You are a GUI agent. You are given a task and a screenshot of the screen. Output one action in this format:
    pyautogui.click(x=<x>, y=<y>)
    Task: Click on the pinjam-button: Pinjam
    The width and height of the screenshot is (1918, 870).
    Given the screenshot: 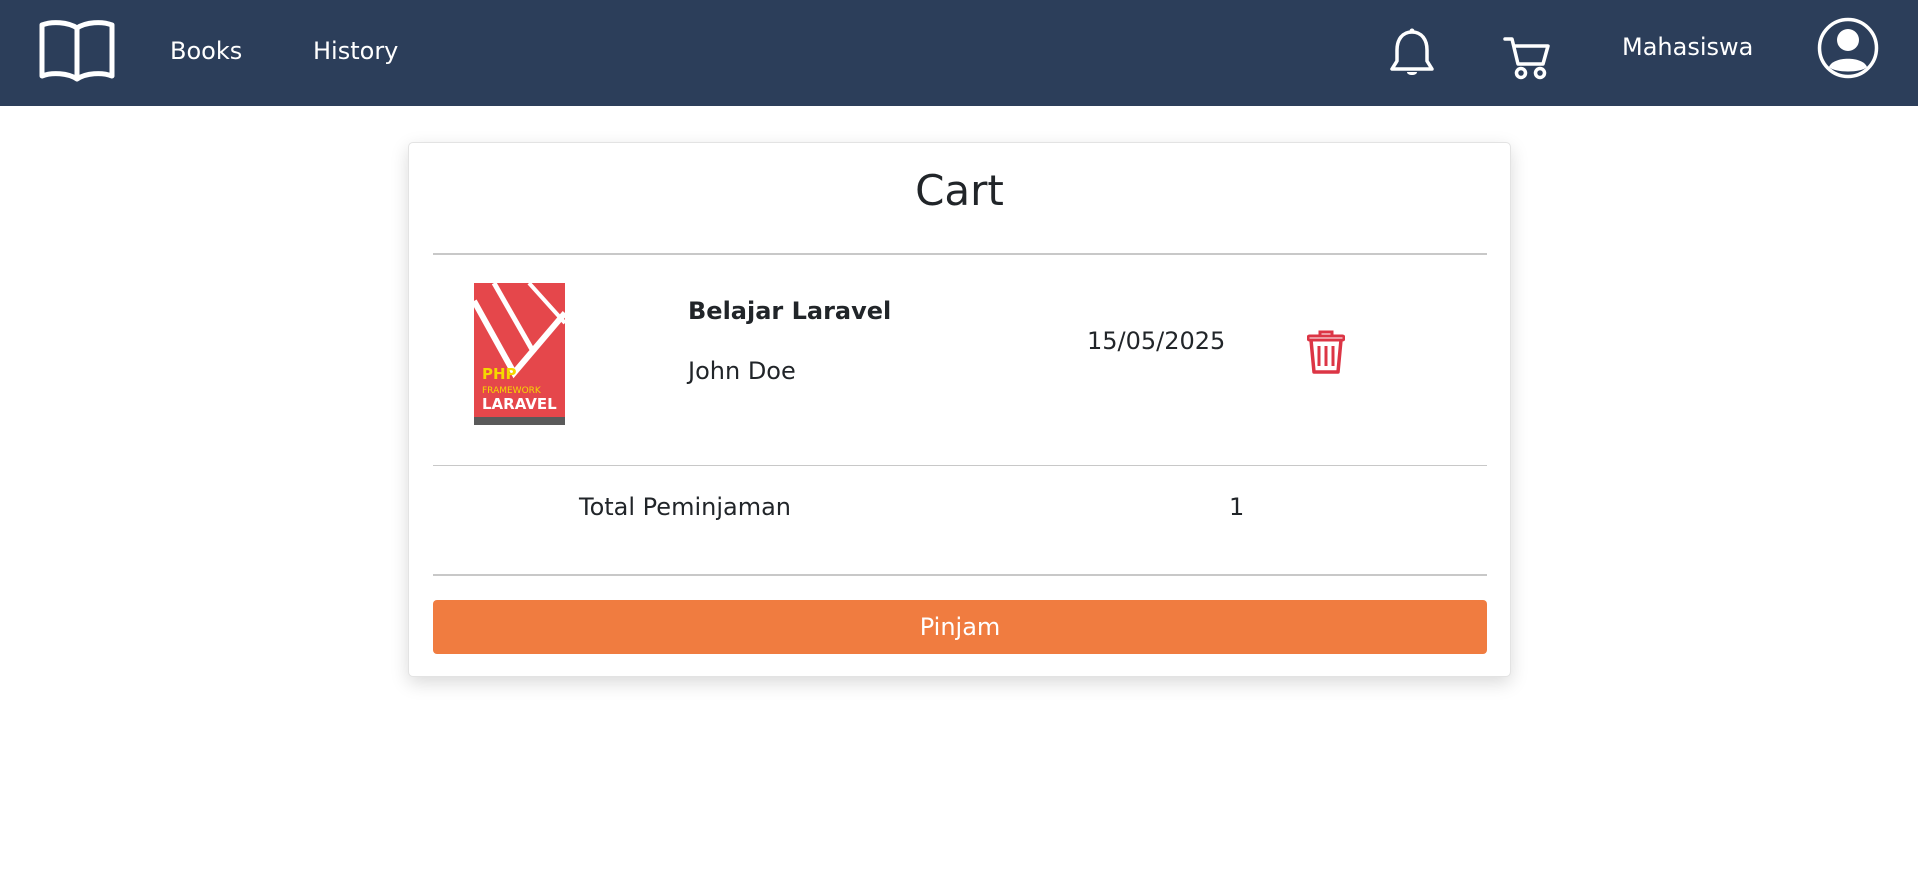 What is the action you would take?
    pyautogui.click(x=960, y=627)
    